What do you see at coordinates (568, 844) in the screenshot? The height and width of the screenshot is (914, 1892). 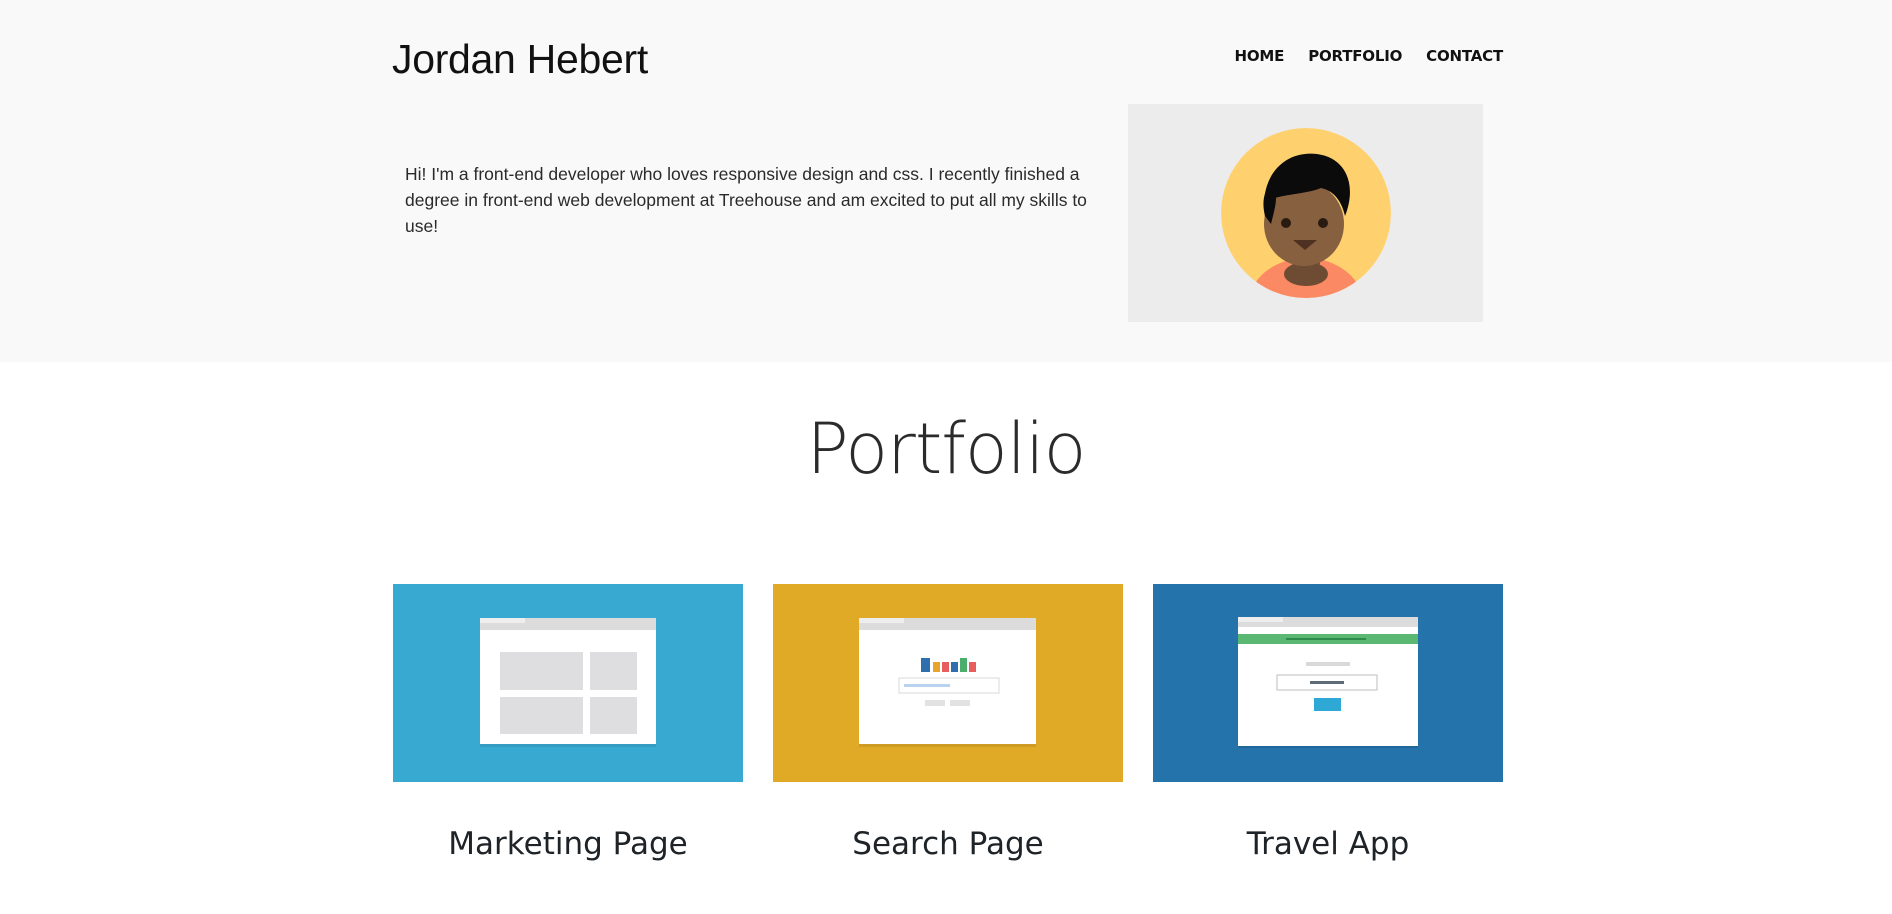 I see `project-title-marketing-page: Marketing Page` at bounding box center [568, 844].